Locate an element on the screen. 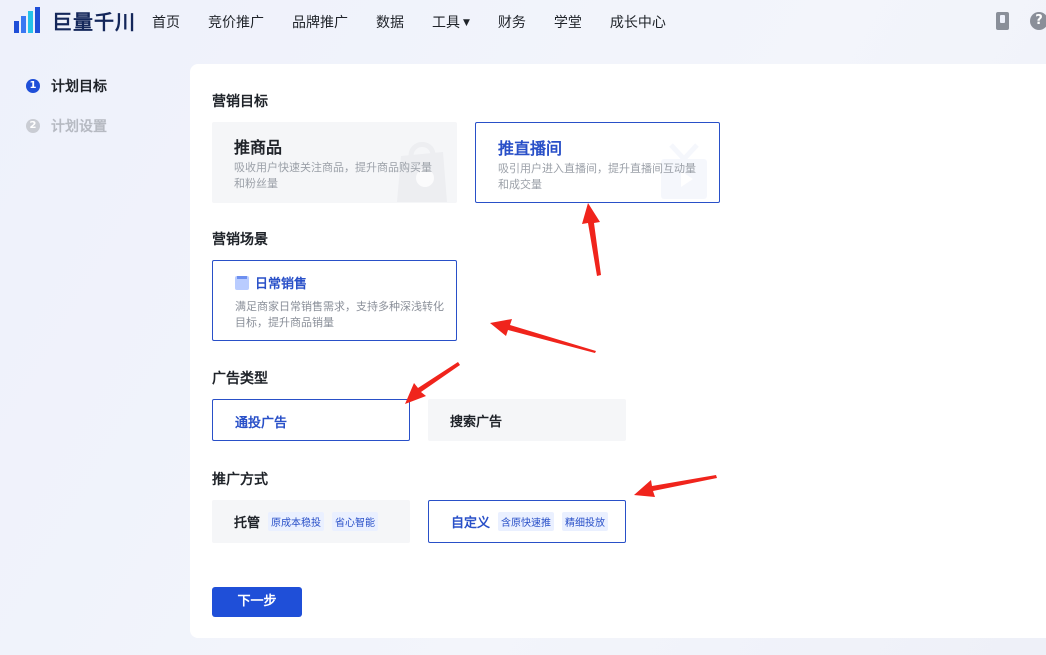 This screenshot has width=1046, height=655. calendar-icon is located at coordinates (242, 282).